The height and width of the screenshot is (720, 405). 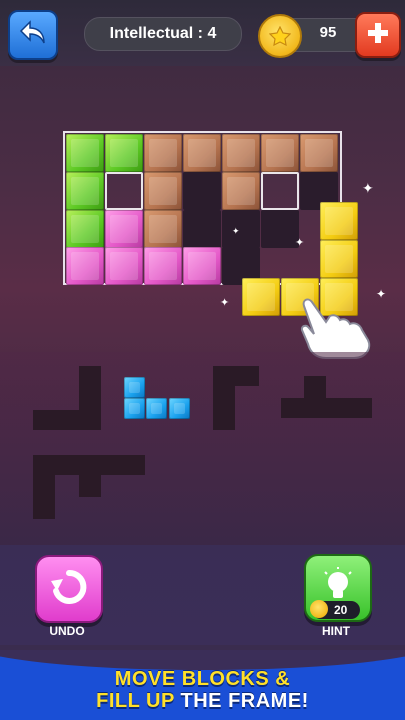 What do you see at coordinates (67, 631) in the screenshot?
I see `undo-label: UNDO` at bounding box center [67, 631].